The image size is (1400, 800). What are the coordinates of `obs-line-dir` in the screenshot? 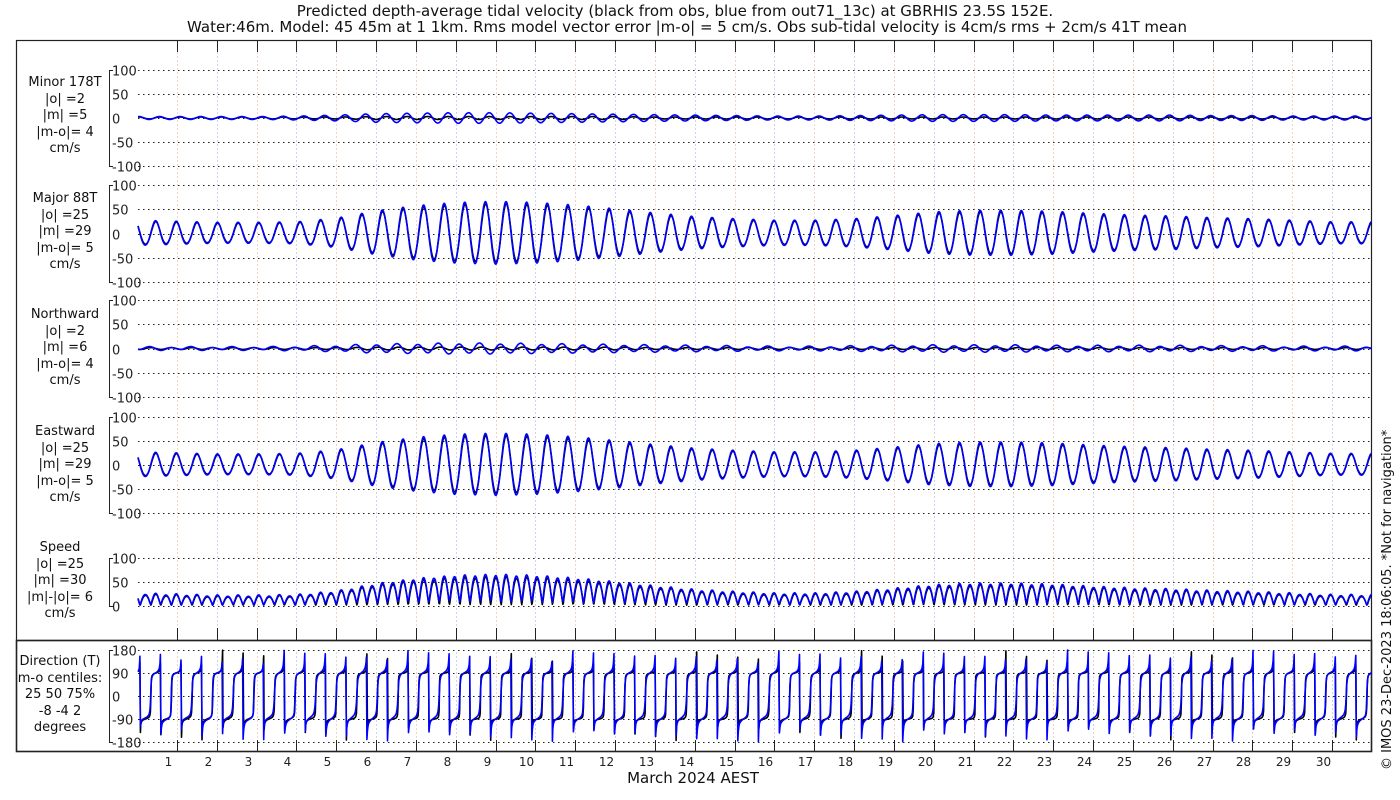 It's located at (754, 695).